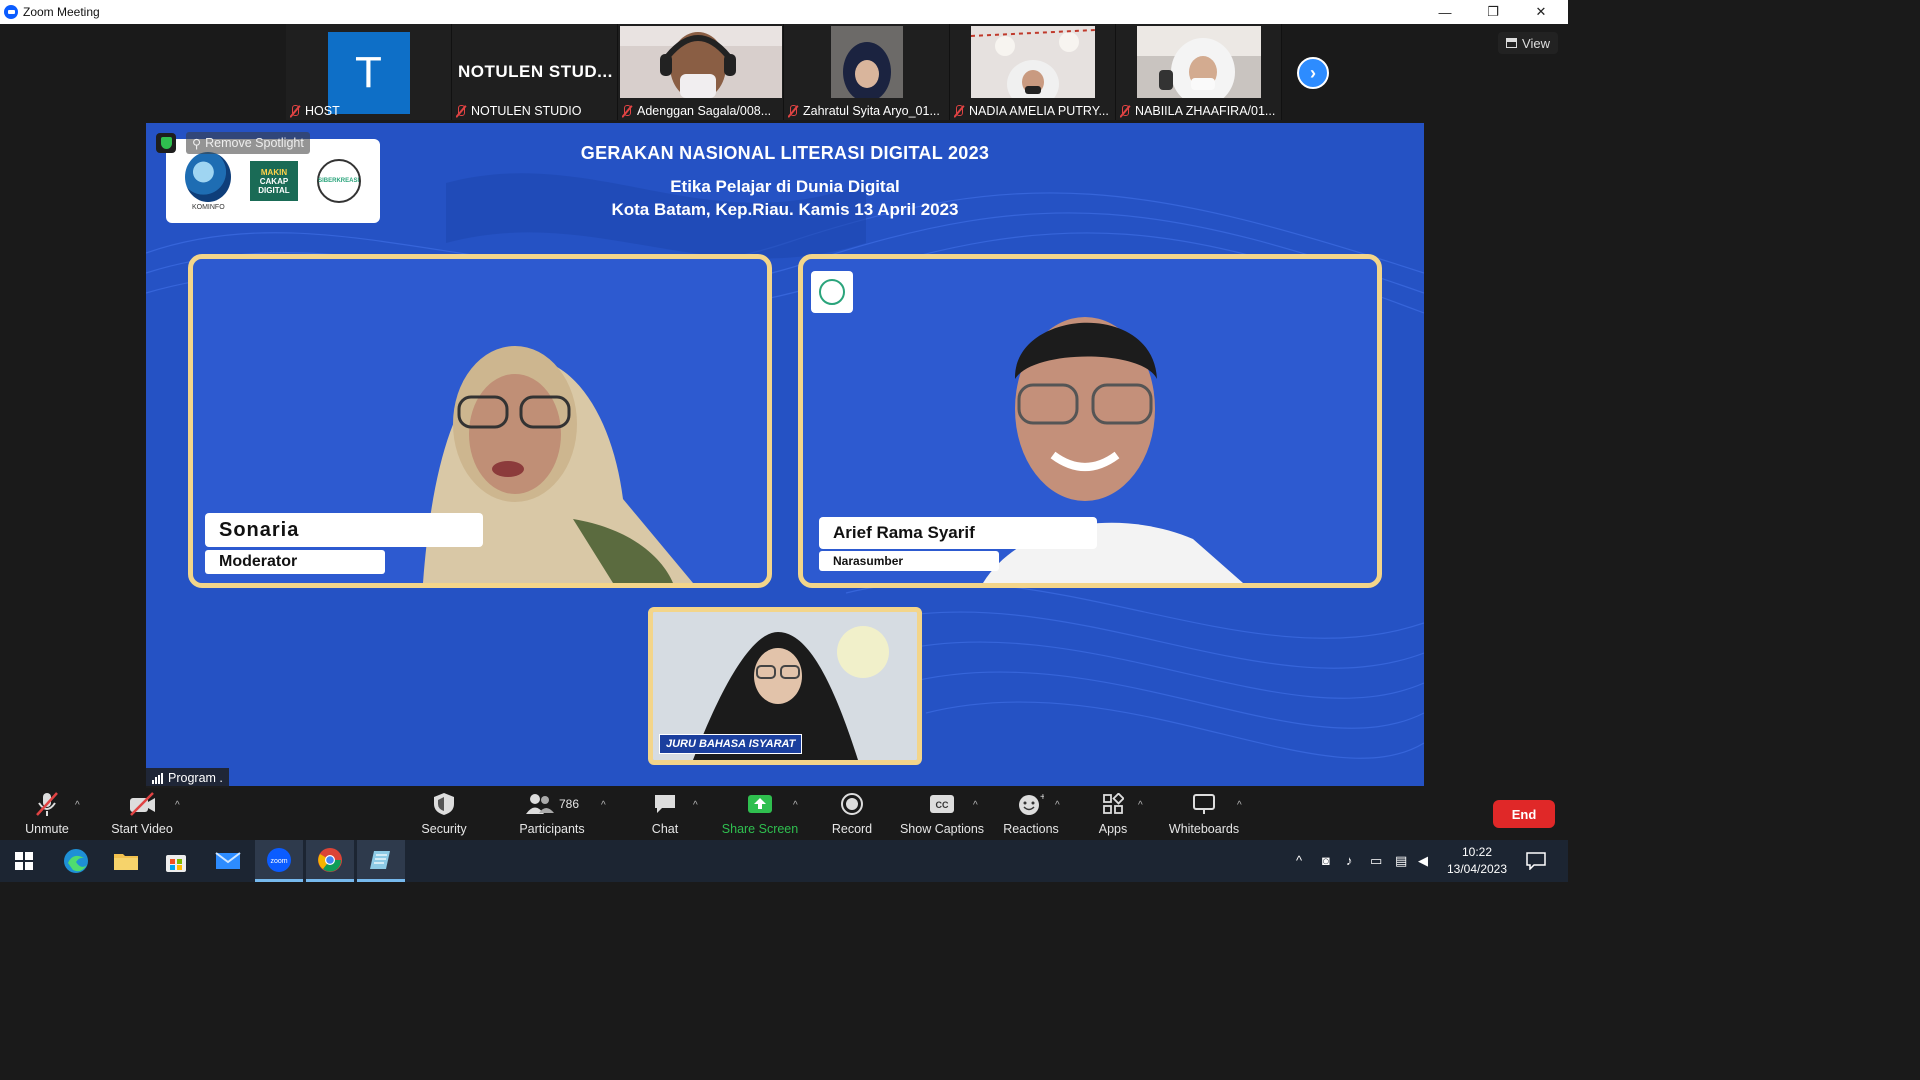  Describe the element at coordinates (1349, 860) in the screenshot. I see `microphone-tray-icon: ♪` at that location.